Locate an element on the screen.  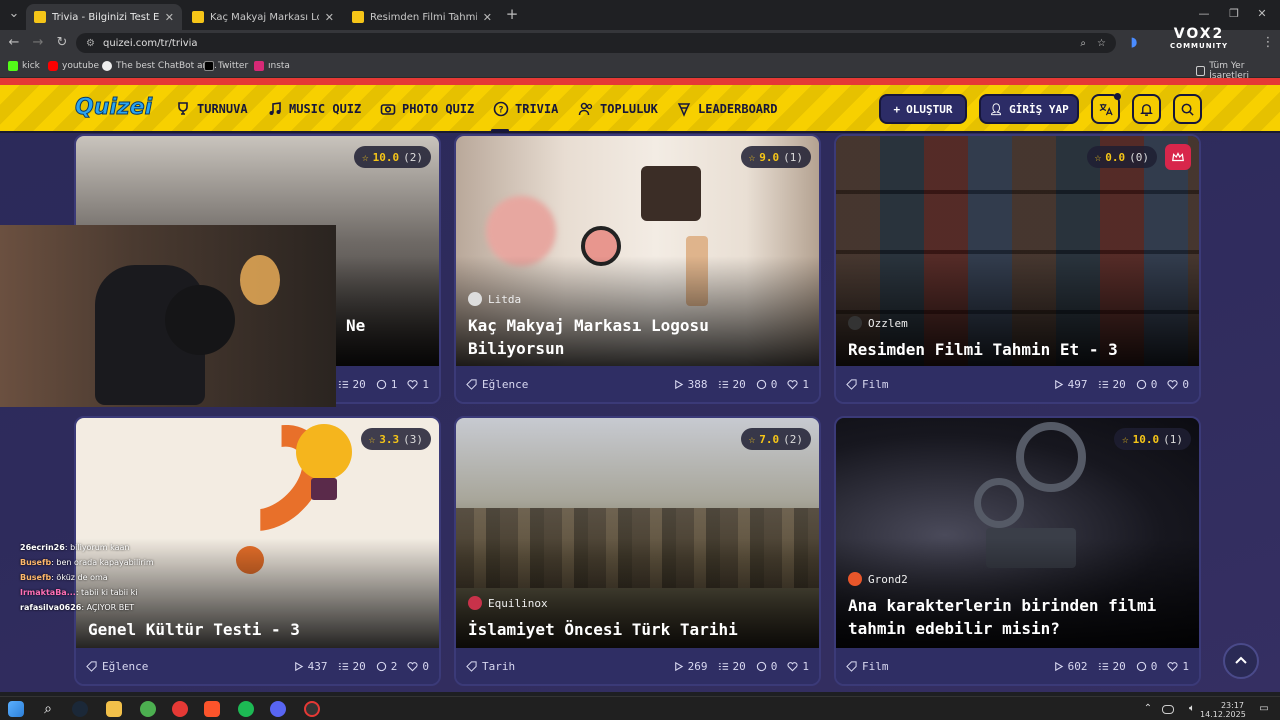
comments-count: 0 is located at coordinates (1154, 666).